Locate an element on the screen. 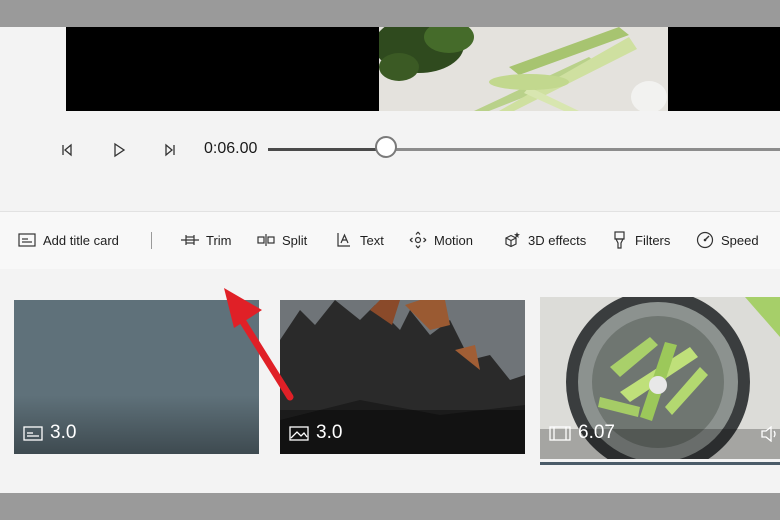 The width and height of the screenshot is (780, 520). motion-icon is located at coordinates (418, 240).